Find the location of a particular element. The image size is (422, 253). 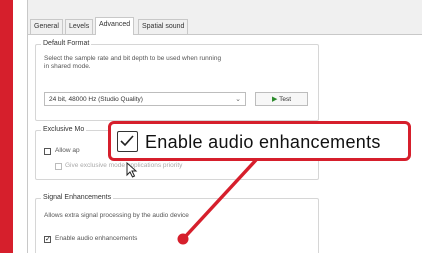

allow-exclusive-label: Allow ap is located at coordinates (67, 150).